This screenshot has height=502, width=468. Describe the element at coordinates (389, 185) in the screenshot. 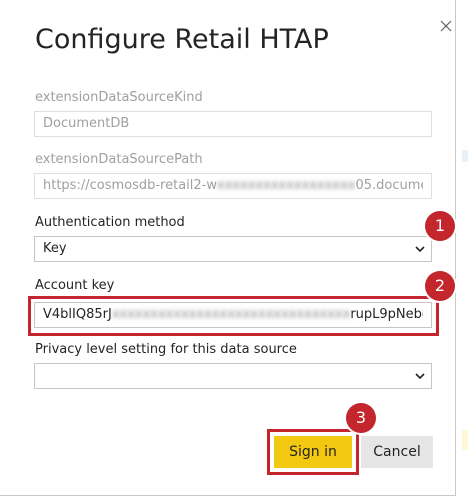

I see `path-value-end: 05.documents.azure.c` at that location.